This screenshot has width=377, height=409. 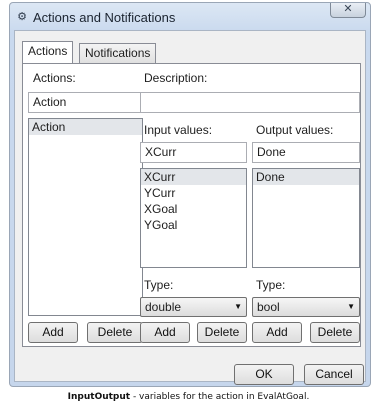 I want to click on output-type-select: bool ▼, so click(x=306, y=307).